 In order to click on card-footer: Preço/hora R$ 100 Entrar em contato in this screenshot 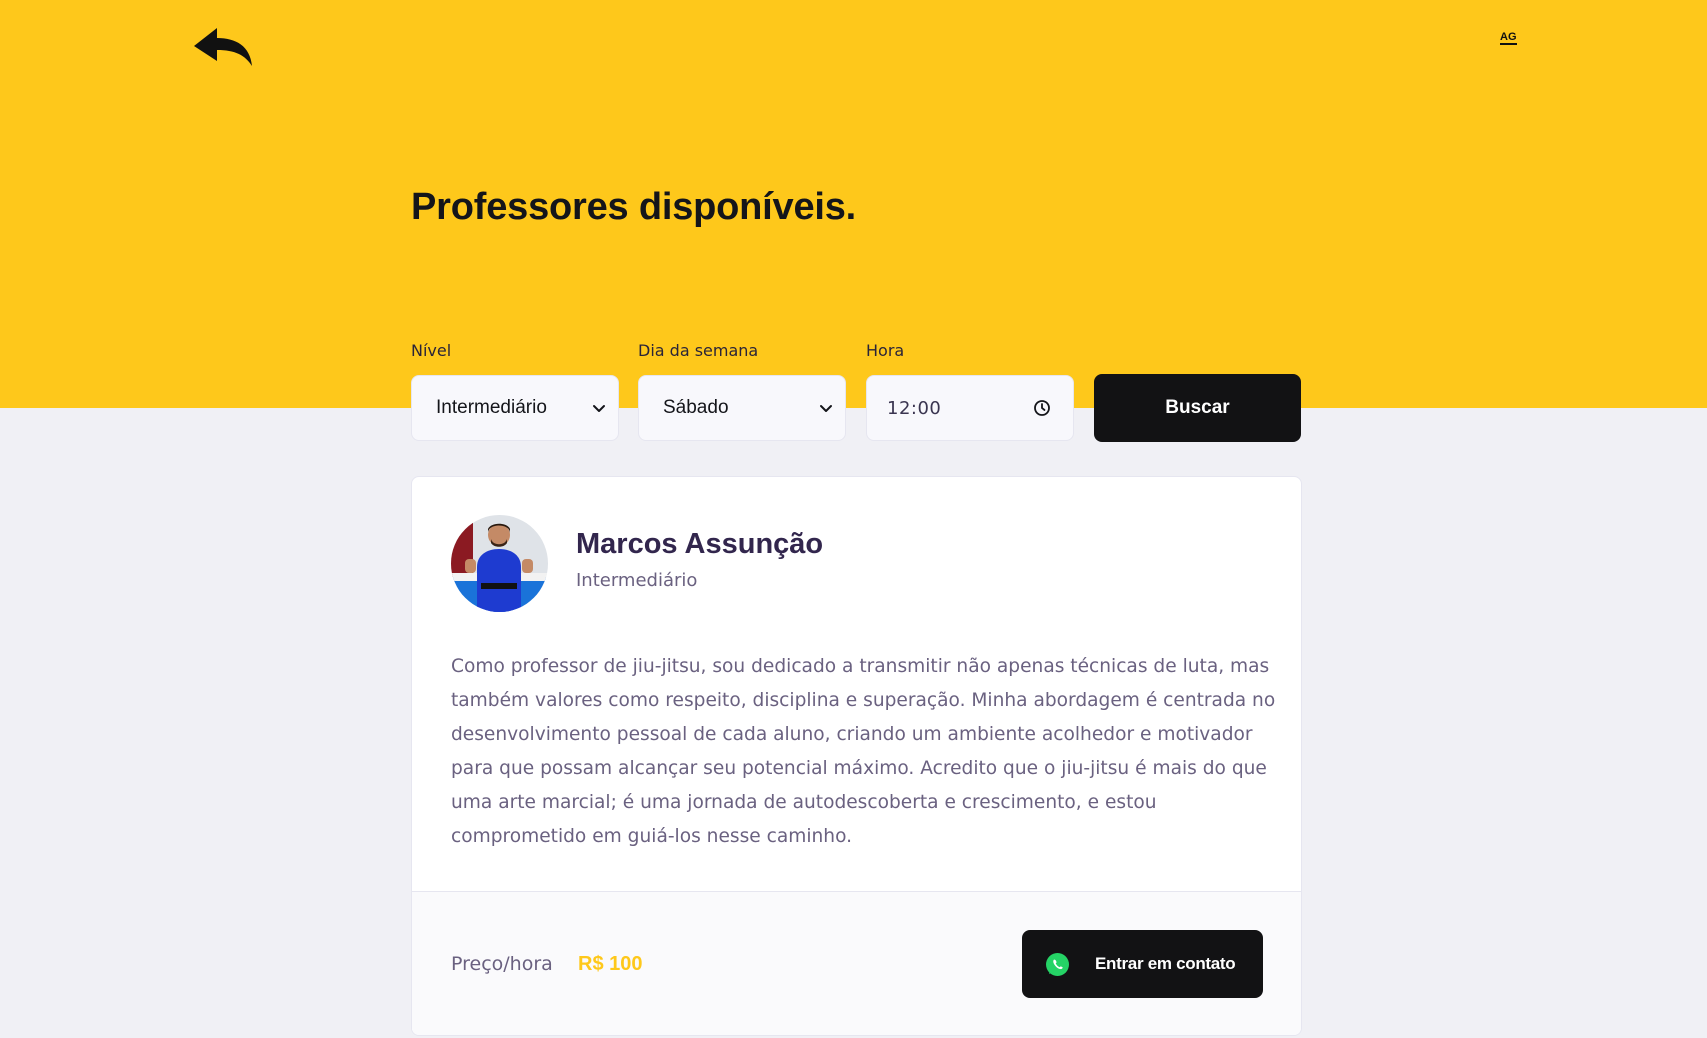, I will do `click(856, 963)`.